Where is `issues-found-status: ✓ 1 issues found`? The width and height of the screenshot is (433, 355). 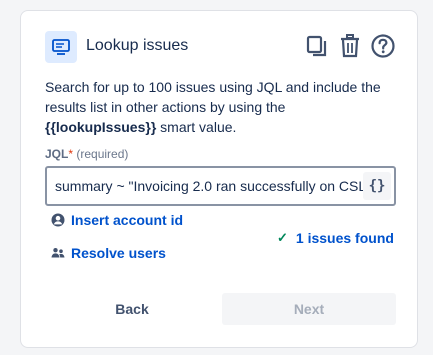
issues-found-status: ✓ 1 issues found is located at coordinates (335, 238).